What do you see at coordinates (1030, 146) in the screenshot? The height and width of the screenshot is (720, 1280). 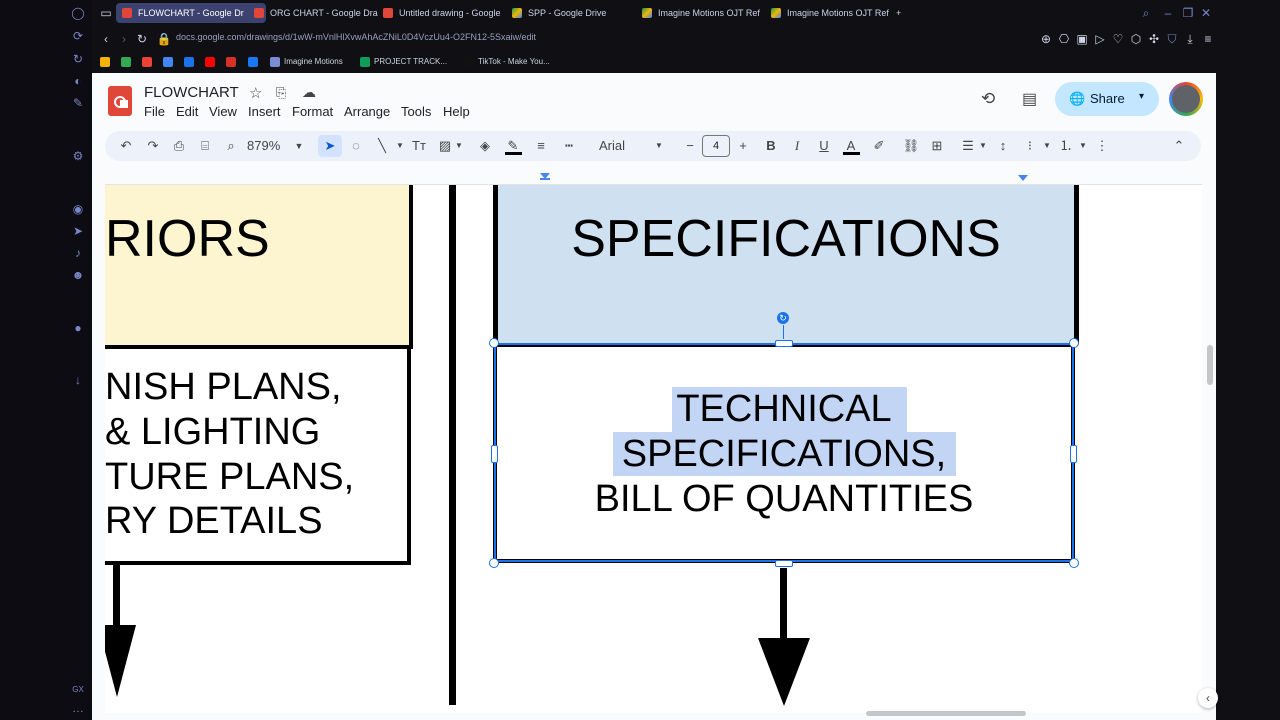 I see `bulleted-list-icon: ⁝` at bounding box center [1030, 146].